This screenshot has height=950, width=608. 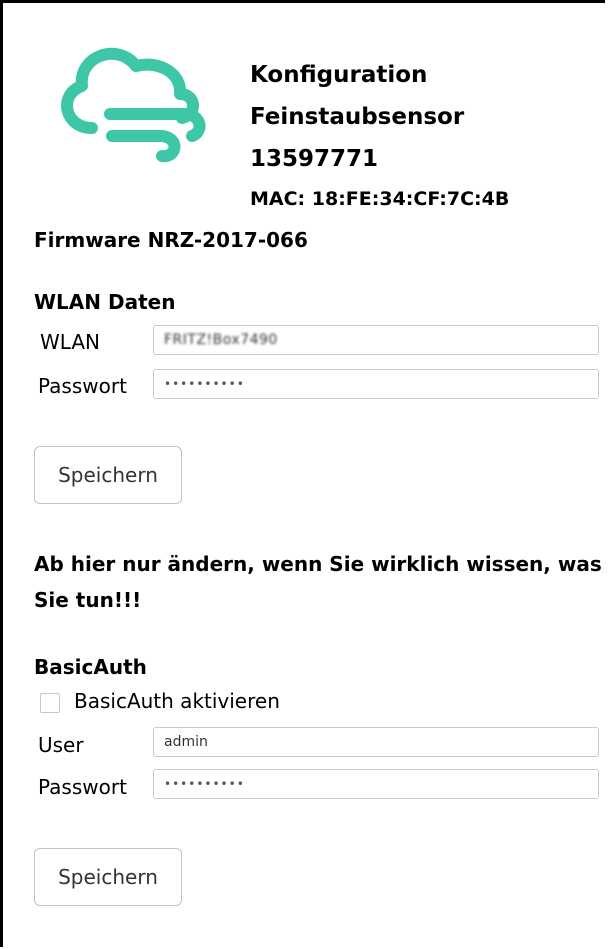 I want to click on basicauth-enable-label: BasicAuth aktivieren, so click(x=177, y=701).